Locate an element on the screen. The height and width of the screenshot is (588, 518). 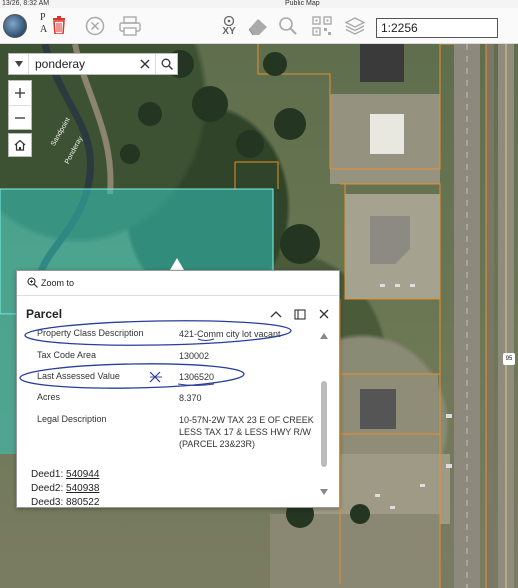
plus-icon is located at coordinates (20, 93).